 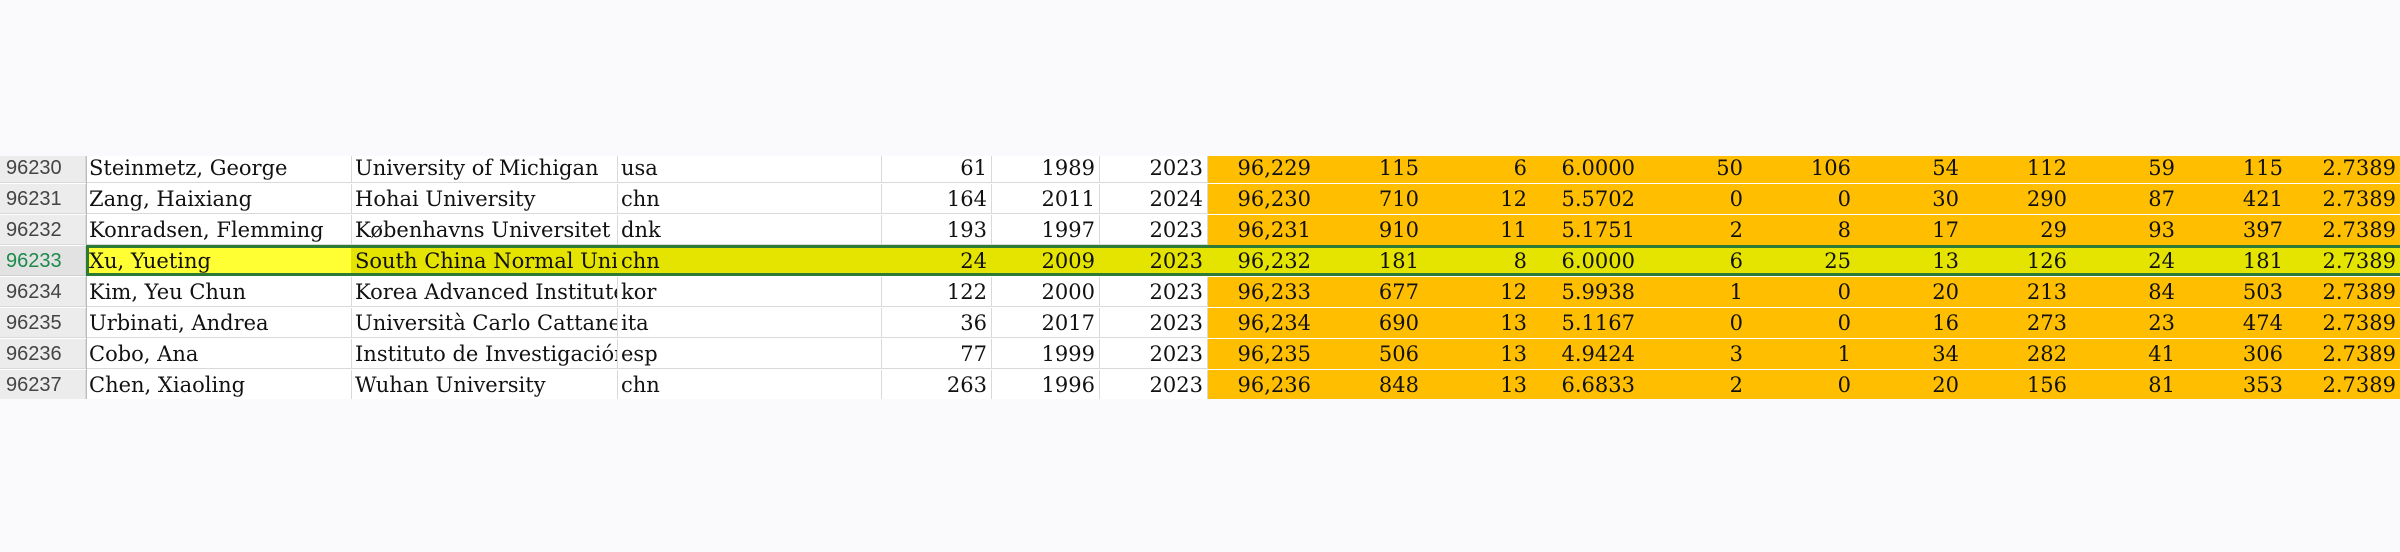 What do you see at coordinates (1478, 292) in the screenshot?
I see `value-cell: 12` at bounding box center [1478, 292].